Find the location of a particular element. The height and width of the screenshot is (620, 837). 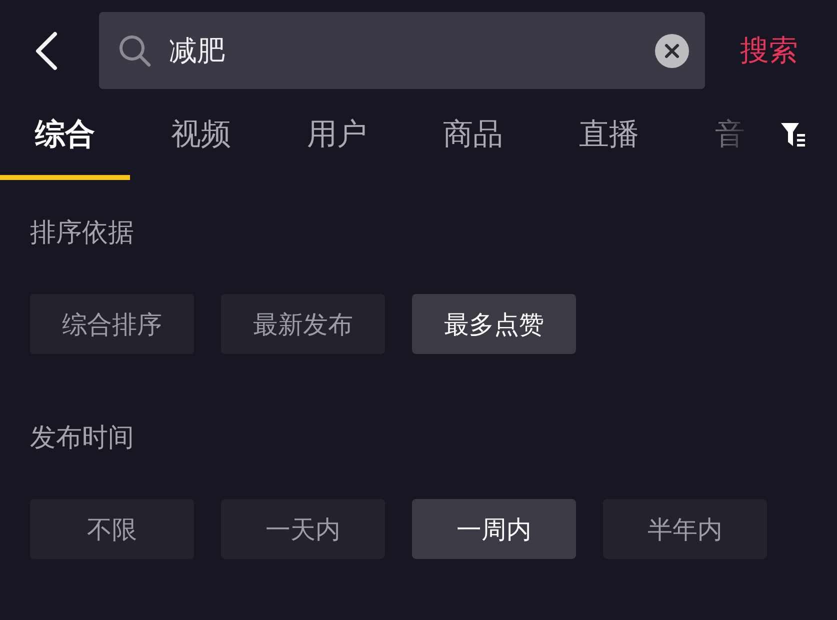

category-tab: 综合 is located at coordinates (65, 134).